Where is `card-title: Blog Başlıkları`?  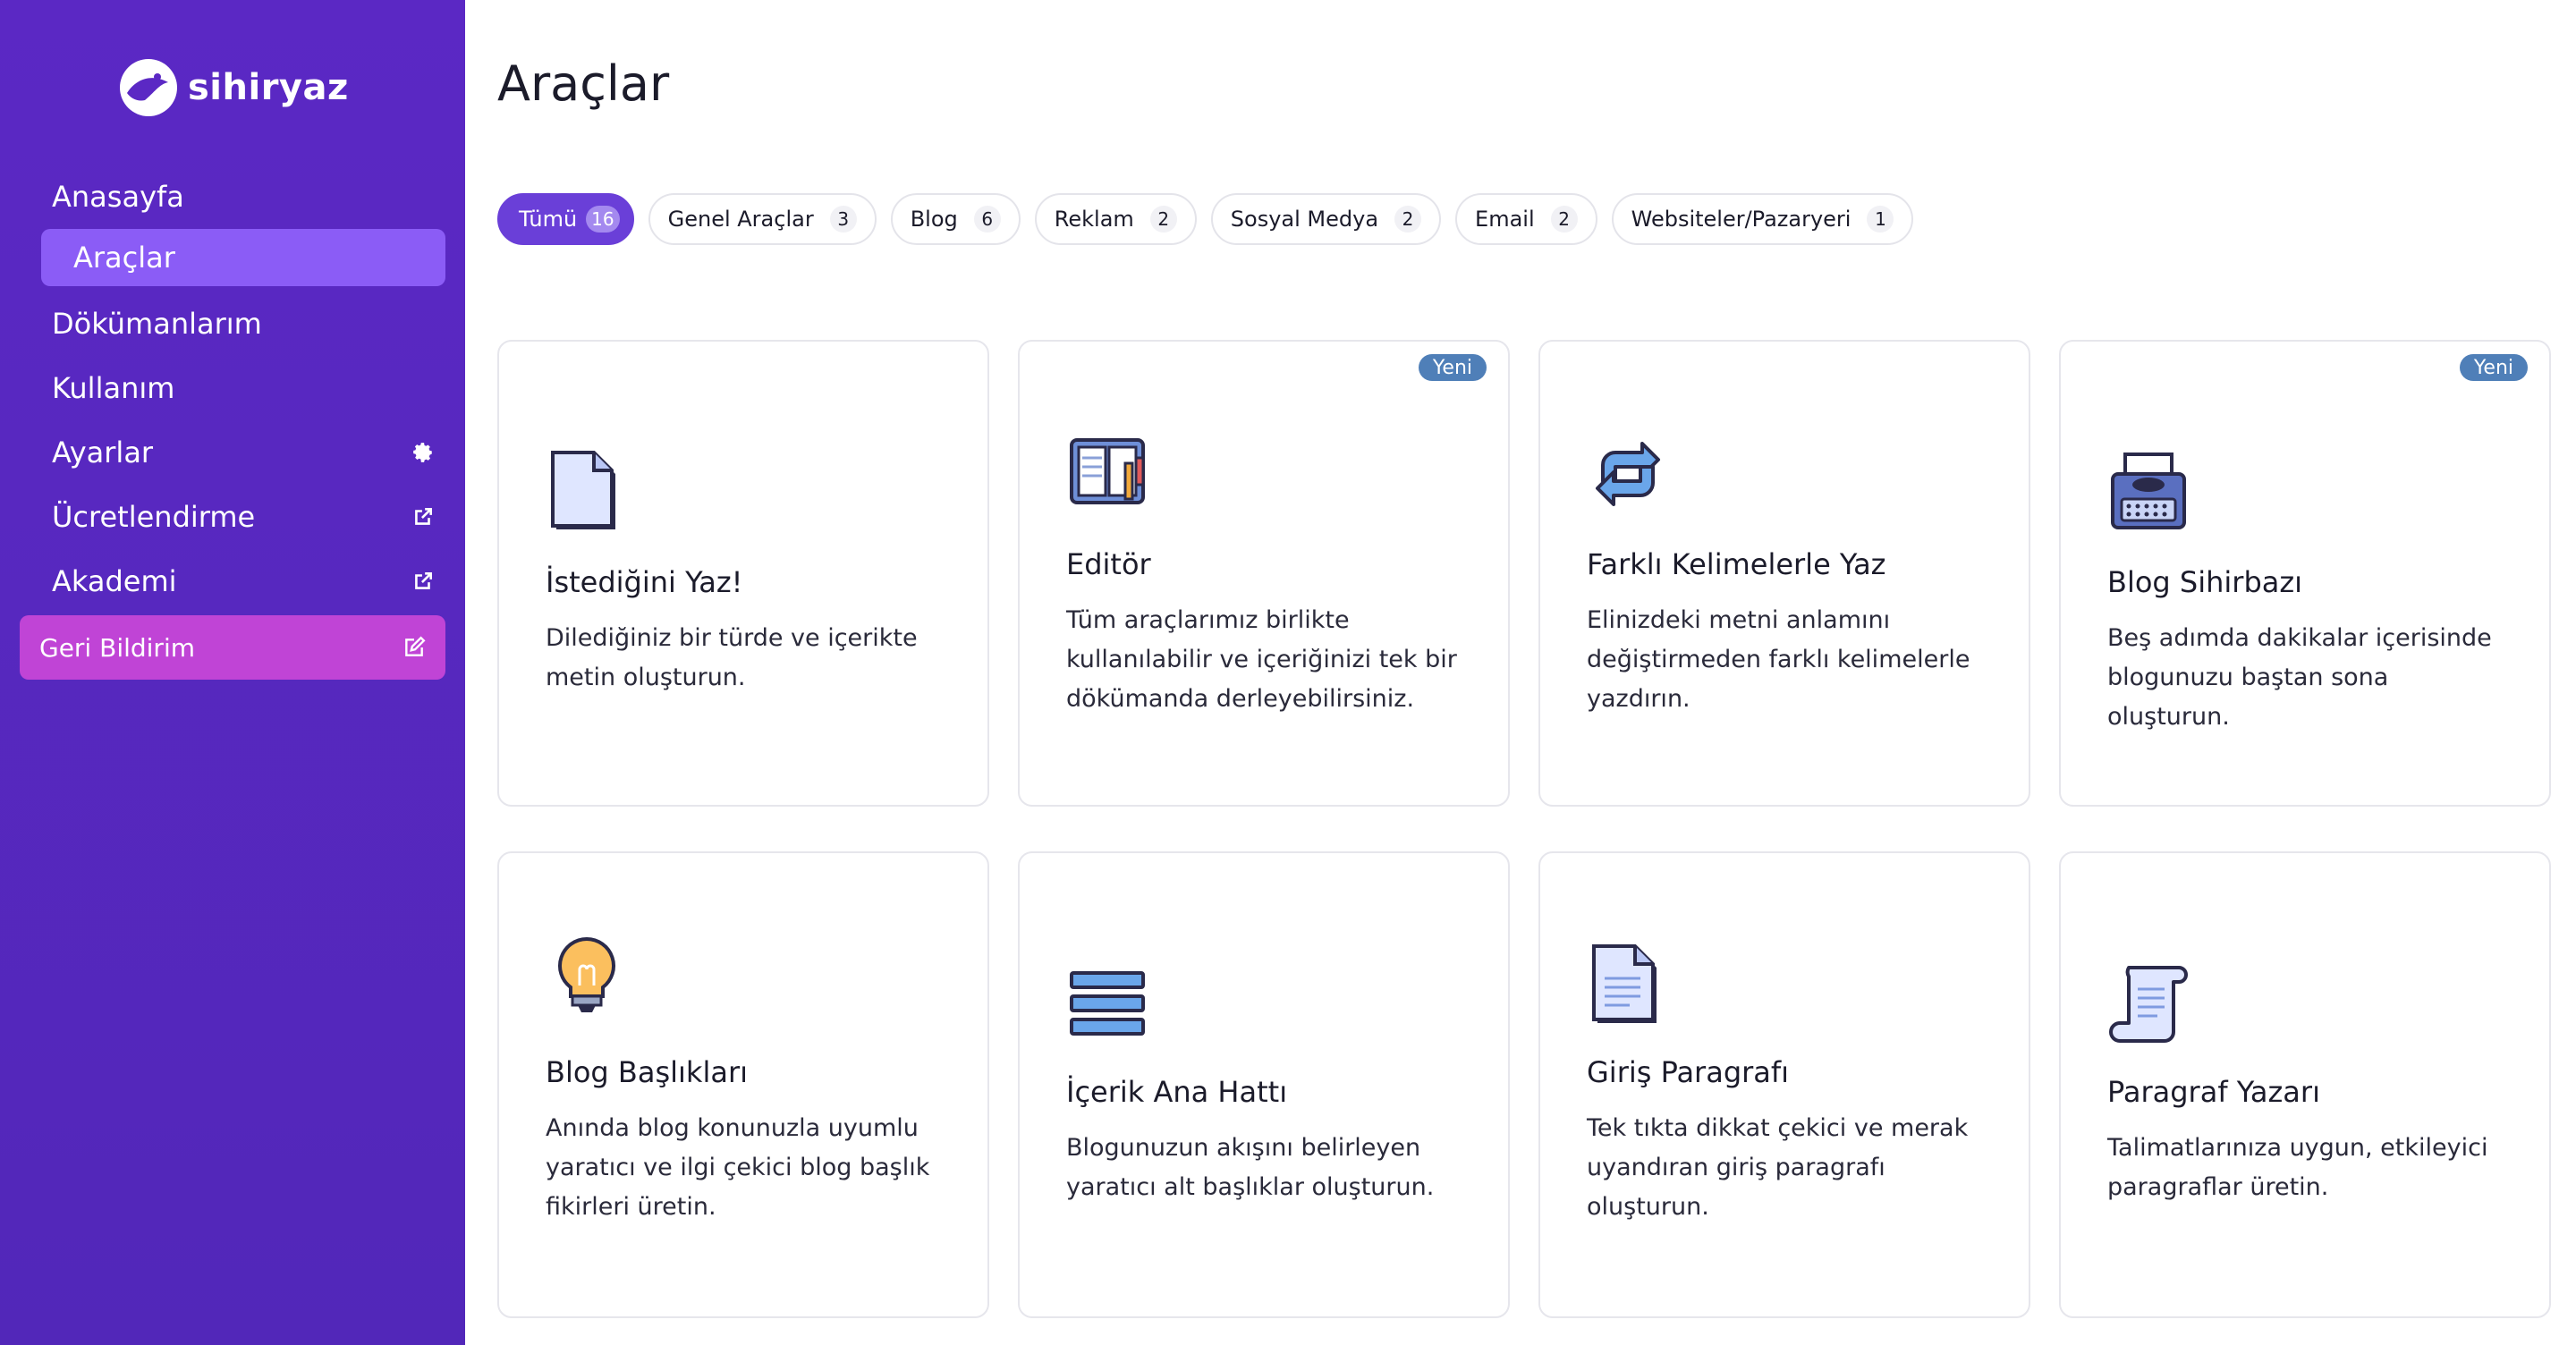 card-title: Blog Başlıkları is located at coordinates (647, 1072).